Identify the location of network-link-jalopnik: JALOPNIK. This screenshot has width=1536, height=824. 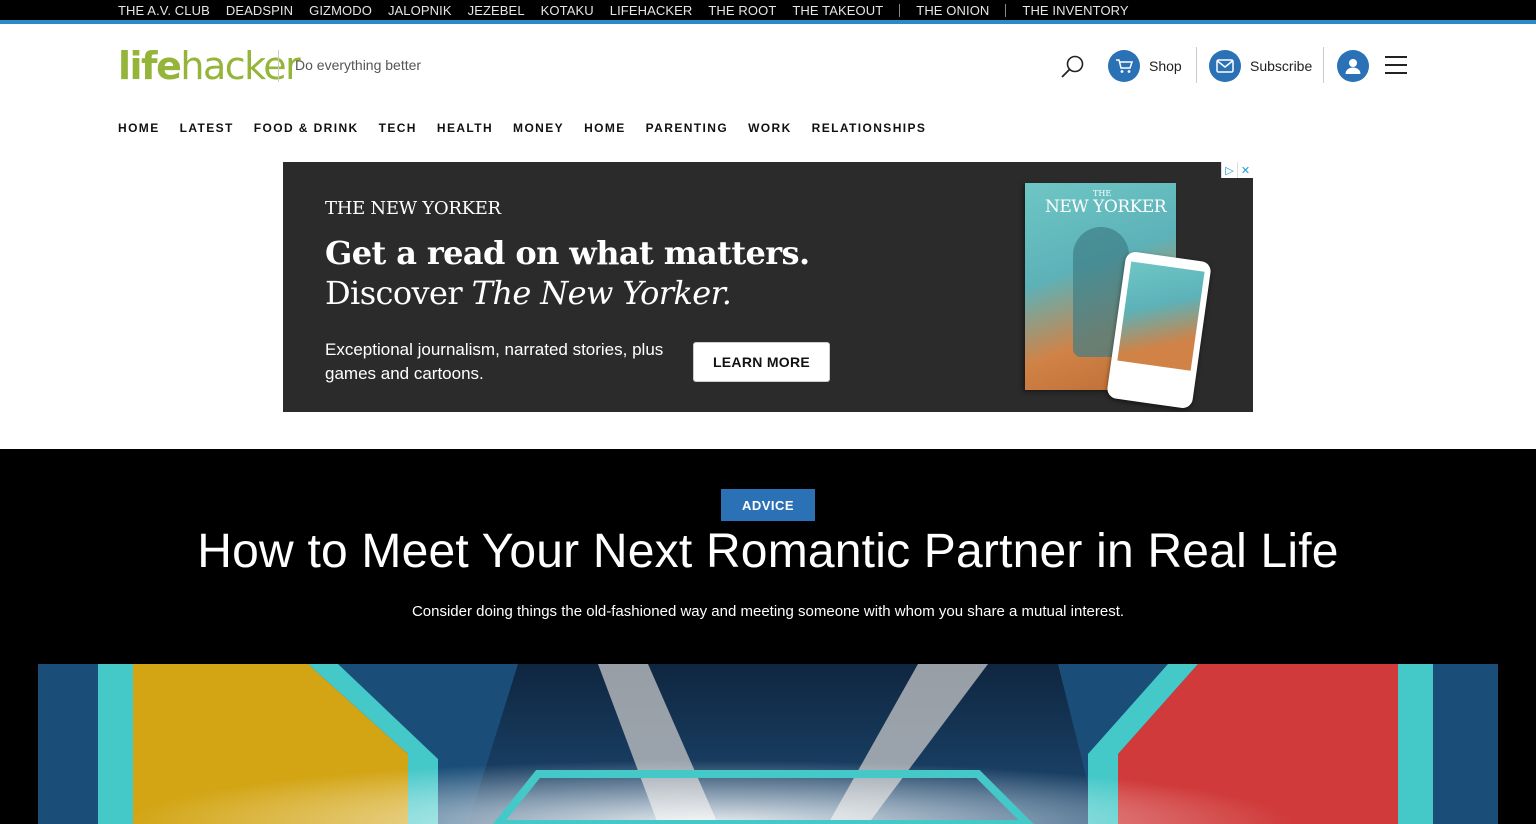
(420, 10).